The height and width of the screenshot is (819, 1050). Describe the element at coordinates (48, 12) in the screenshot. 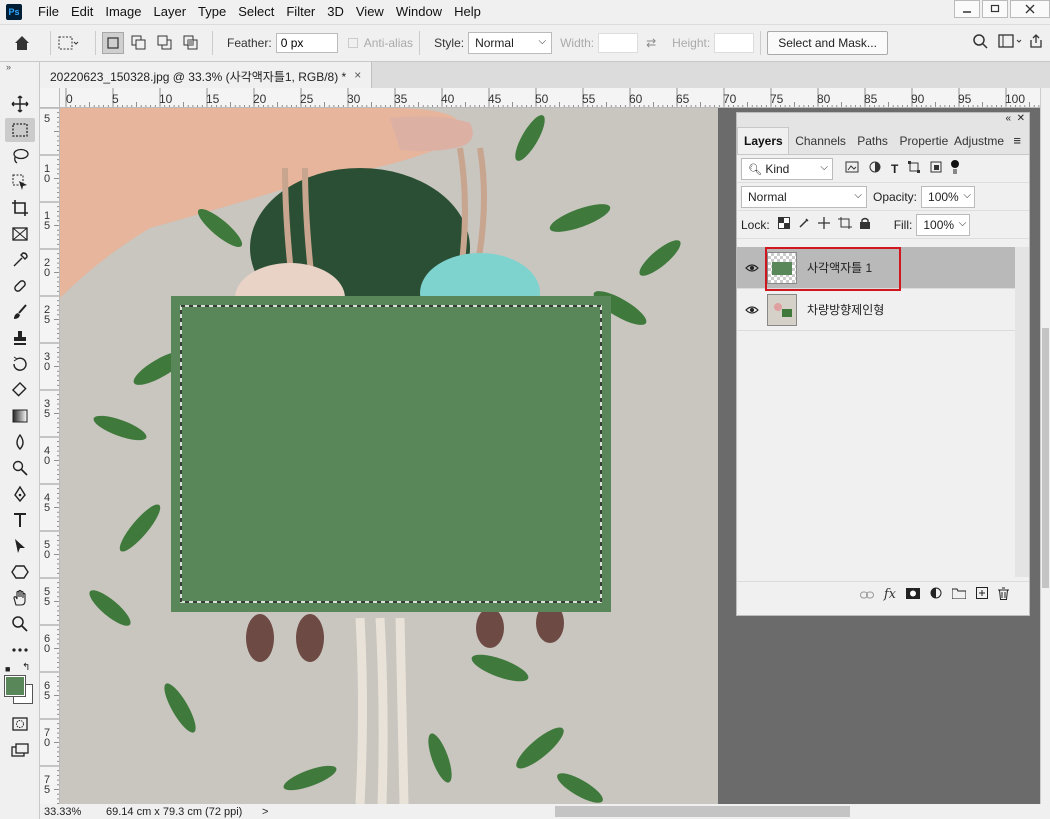

I see `menu-file: File` at that location.